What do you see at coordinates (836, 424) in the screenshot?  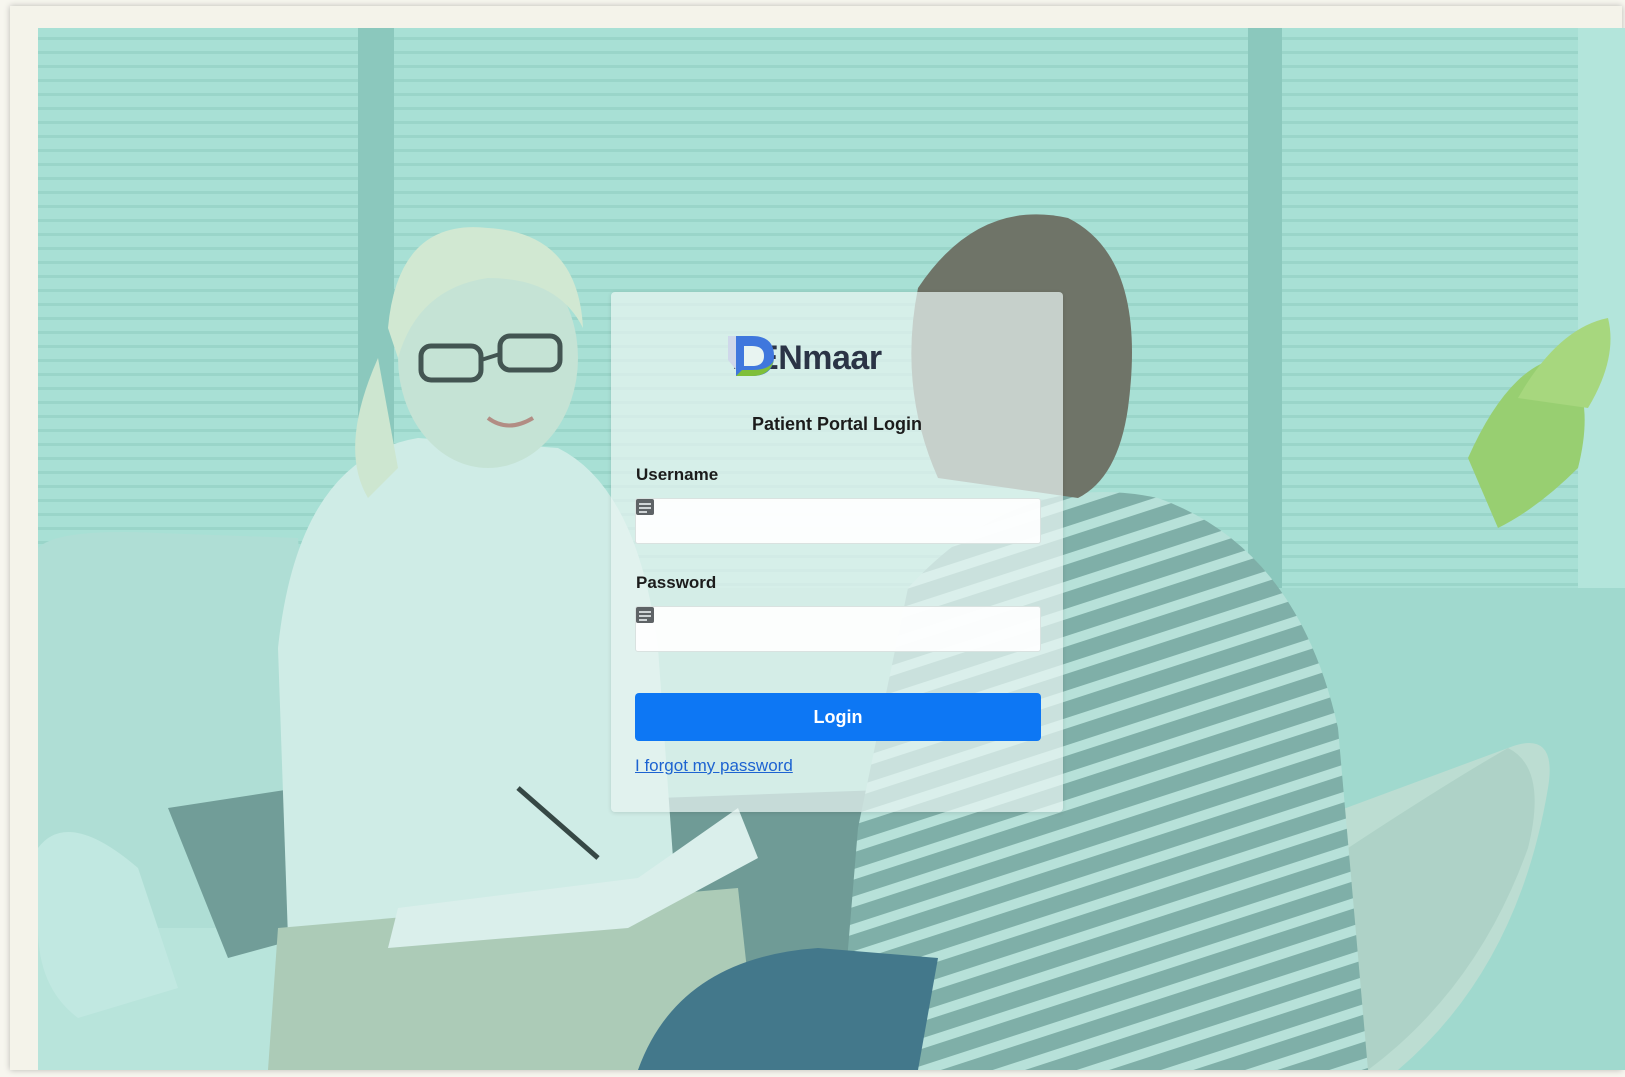 I see `page-title: Patient Portal Login` at bounding box center [836, 424].